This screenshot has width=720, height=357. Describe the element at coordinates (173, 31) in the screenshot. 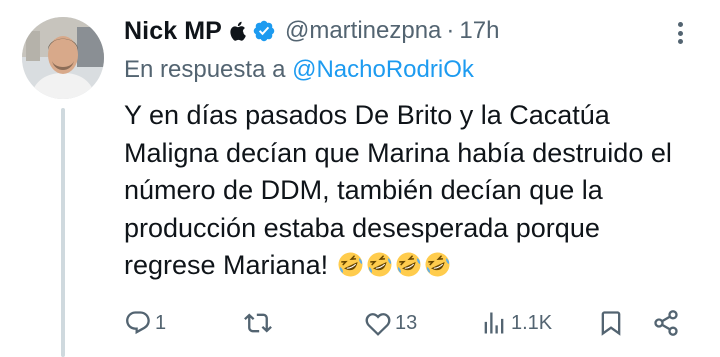

I see `author-name: Nick MP` at that location.